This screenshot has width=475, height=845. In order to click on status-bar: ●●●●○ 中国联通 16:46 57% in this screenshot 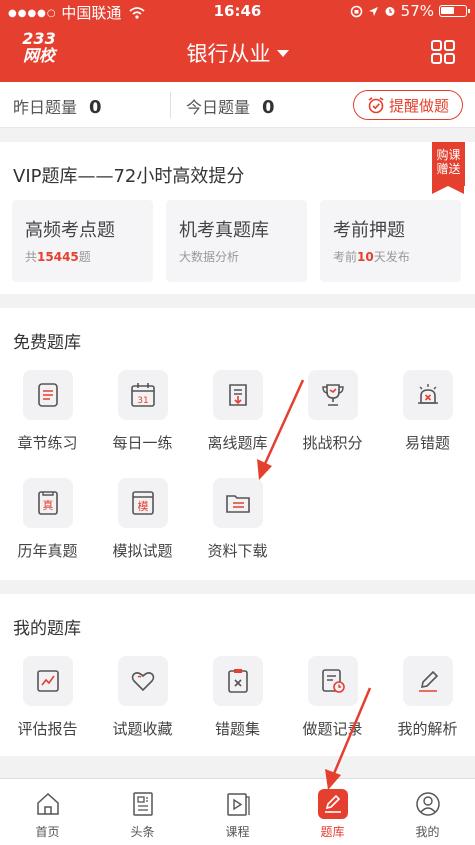, I will do `click(237, 11)`.